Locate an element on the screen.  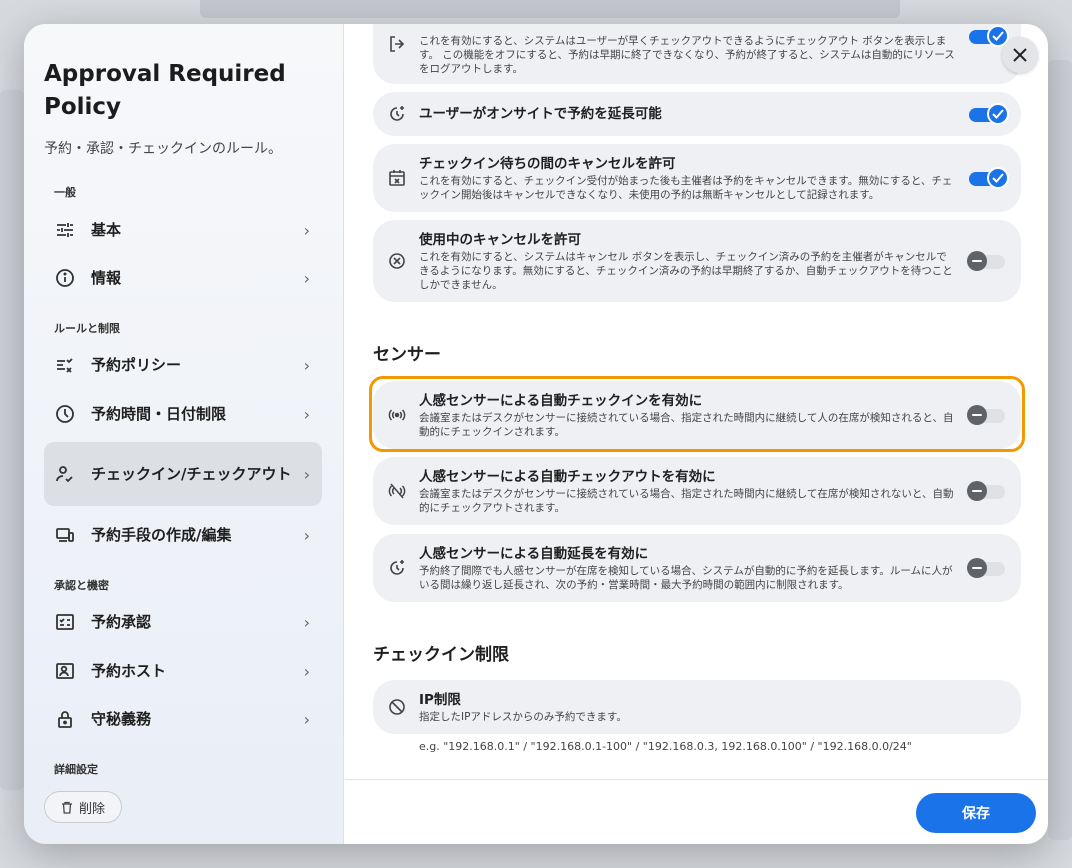
calendar-cancel-icon is located at coordinates (397, 178).